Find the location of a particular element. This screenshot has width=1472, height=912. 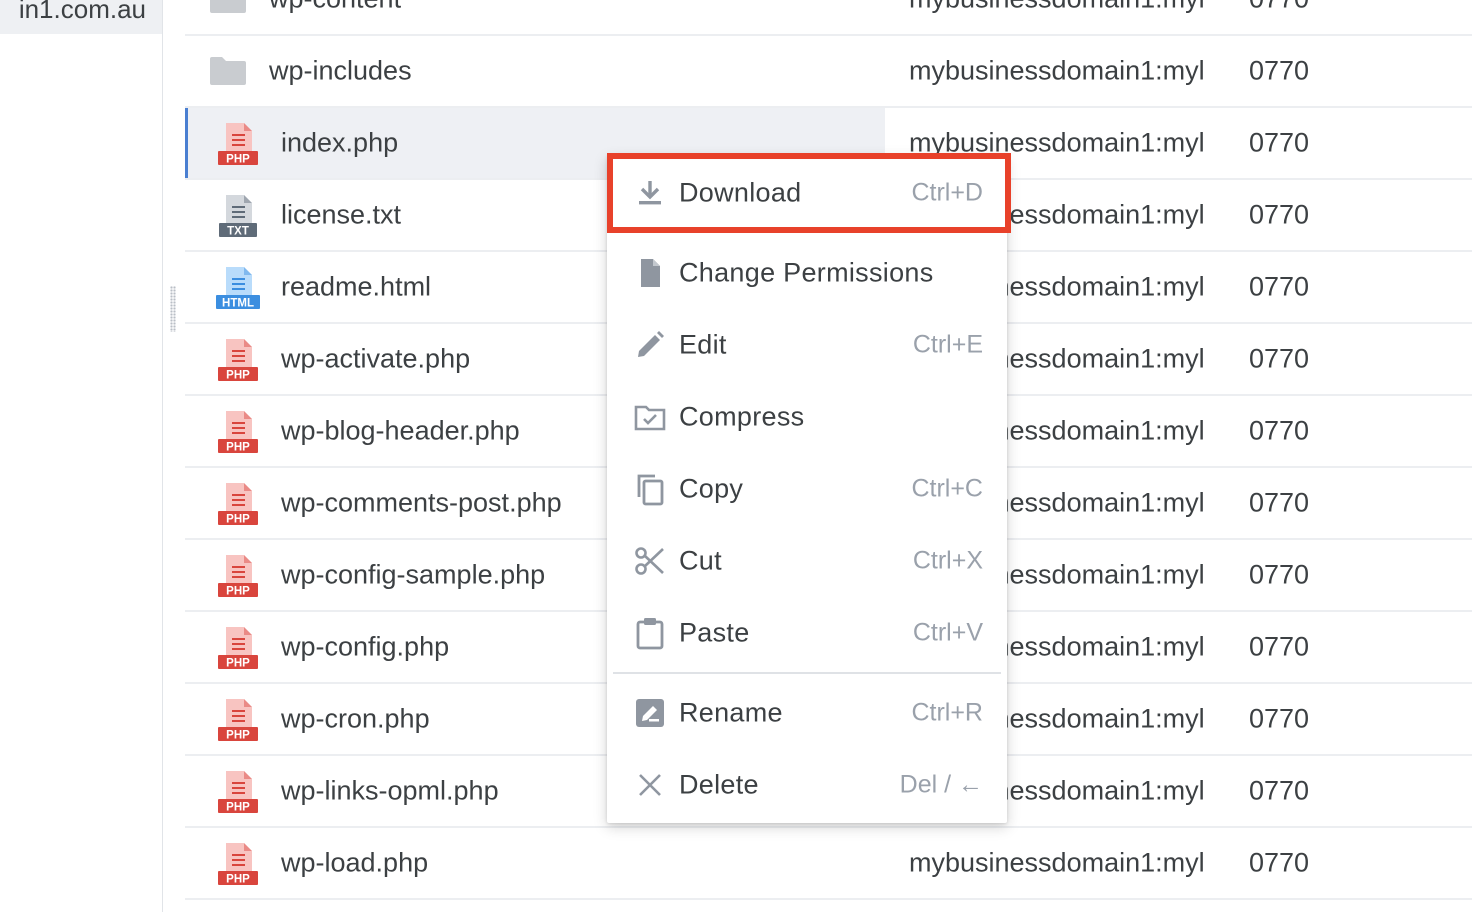

file-name: index.php is located at coordinates (340, 142).